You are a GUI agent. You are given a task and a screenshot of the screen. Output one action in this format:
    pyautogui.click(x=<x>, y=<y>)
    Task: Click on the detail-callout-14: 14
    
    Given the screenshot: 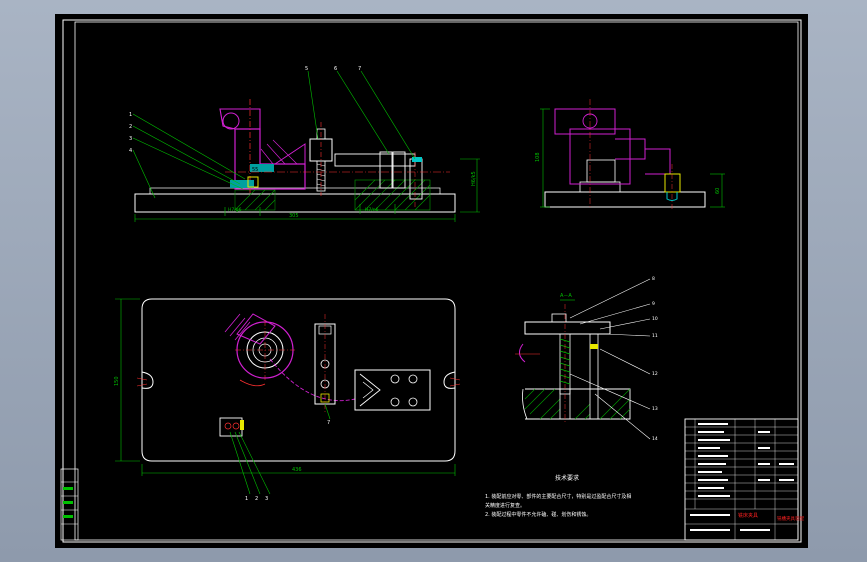 What is the action you would take?
    pyautogui.click(x=655, y=439)
    